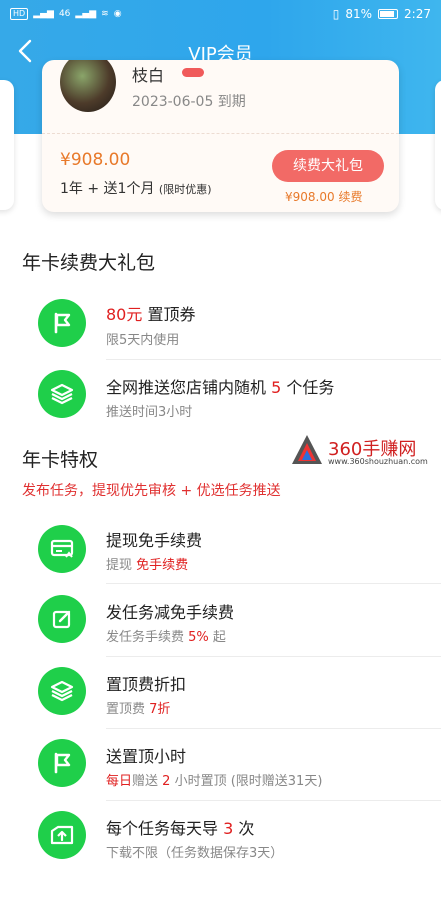 This screenshot has height=900, width=441. I want to click on item-subtitle: 推送时间3小时, so click(149, 412).